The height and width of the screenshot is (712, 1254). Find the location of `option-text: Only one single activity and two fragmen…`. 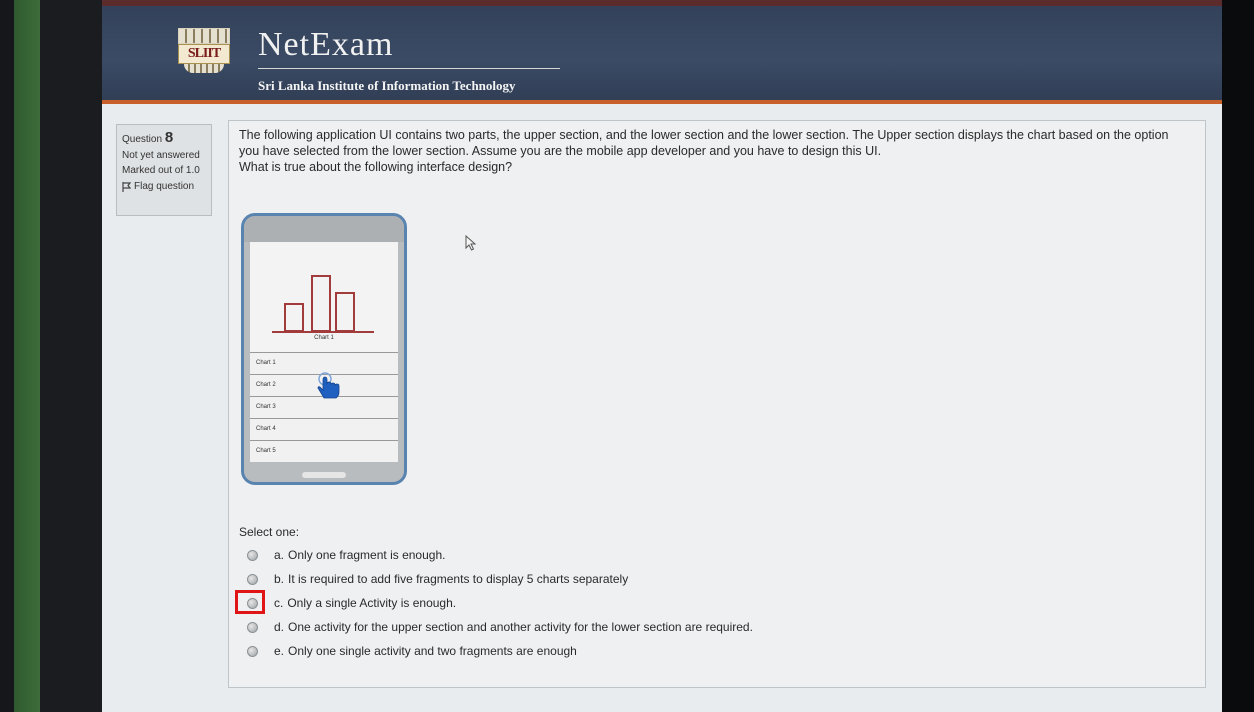

option-text: Only one single activity and two fragmen… is located at coordinates (432, 651).